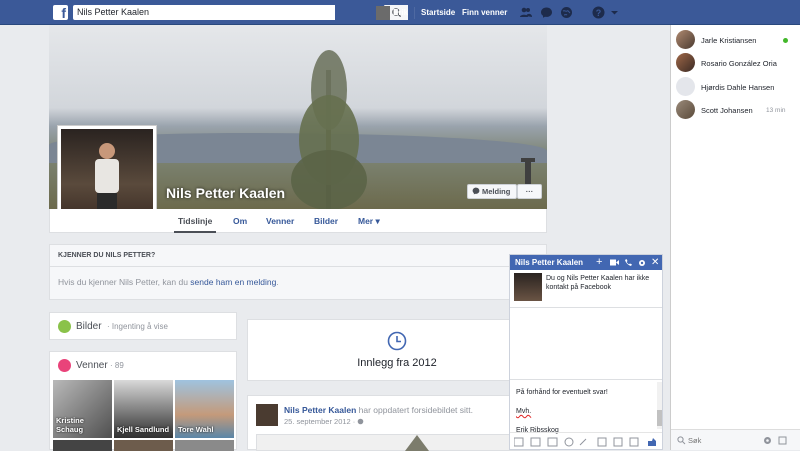 The width and height of the screenshot is (800, 451). I want to click on profile-photo-image, so click(107, 175).